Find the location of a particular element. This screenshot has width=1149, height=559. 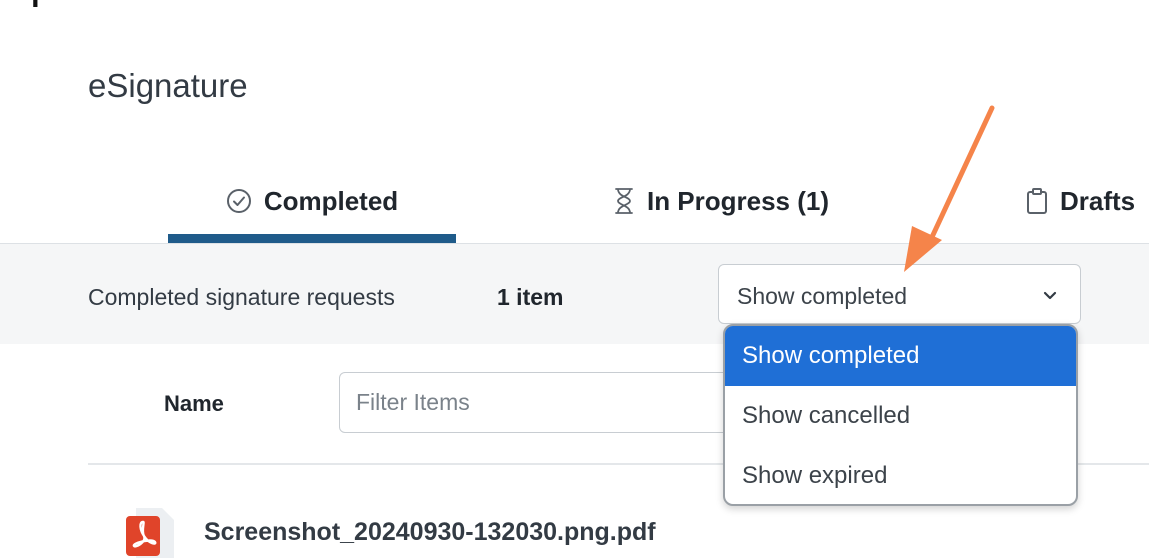

tab-in-progress-label: In Progress (1) is located at coordinates (738, 200).